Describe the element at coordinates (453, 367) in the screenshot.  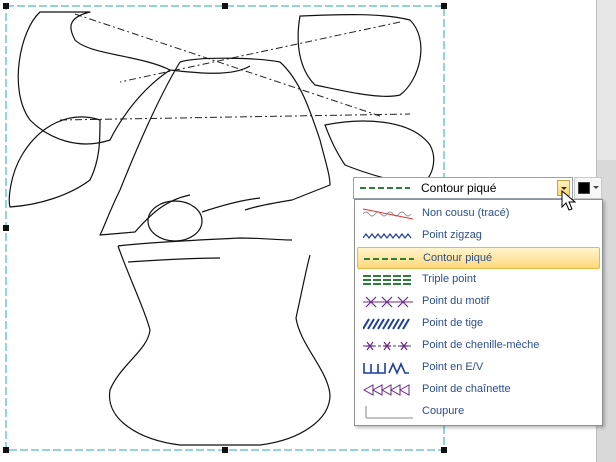
I see `stitch-option-label: Point en E/V` at that location.